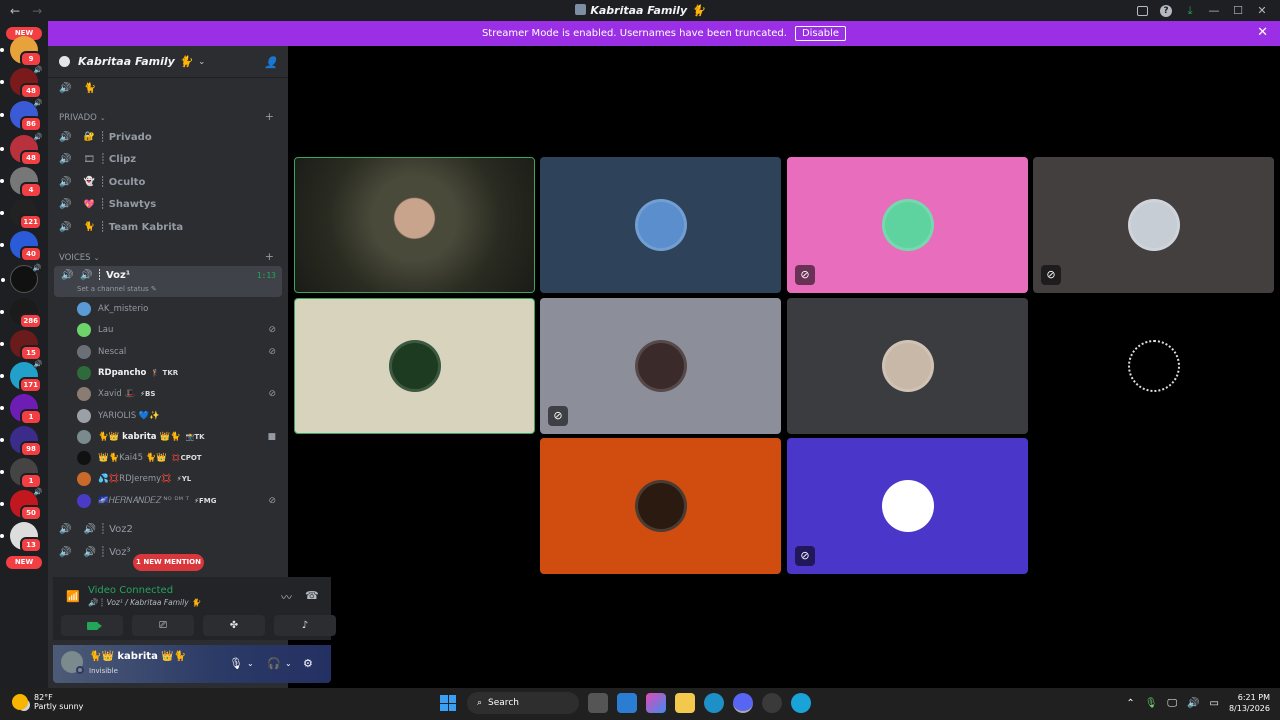 Image resolution: width=1280 pixels, height=720 pixels. Describe the element at coordinates (137, 656) in the screenshot. I see `user-name: 🐈👑 kabrita 👑🐈` at that location.